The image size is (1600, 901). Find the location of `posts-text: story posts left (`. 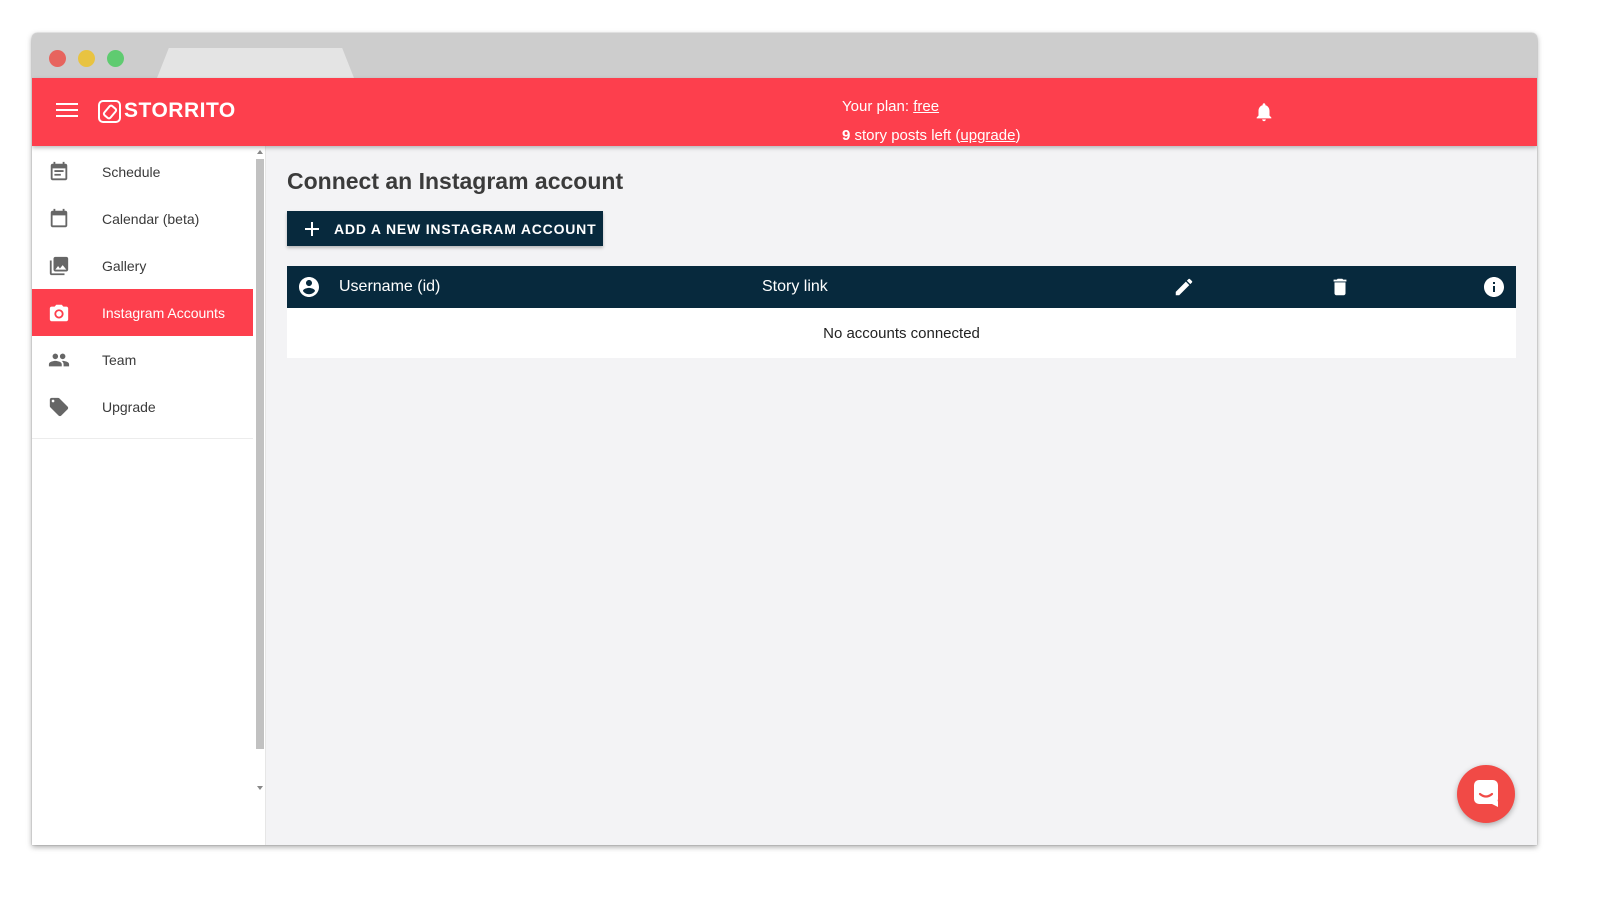

posts-text: story posts left ( is located at coordinates (907, 135).